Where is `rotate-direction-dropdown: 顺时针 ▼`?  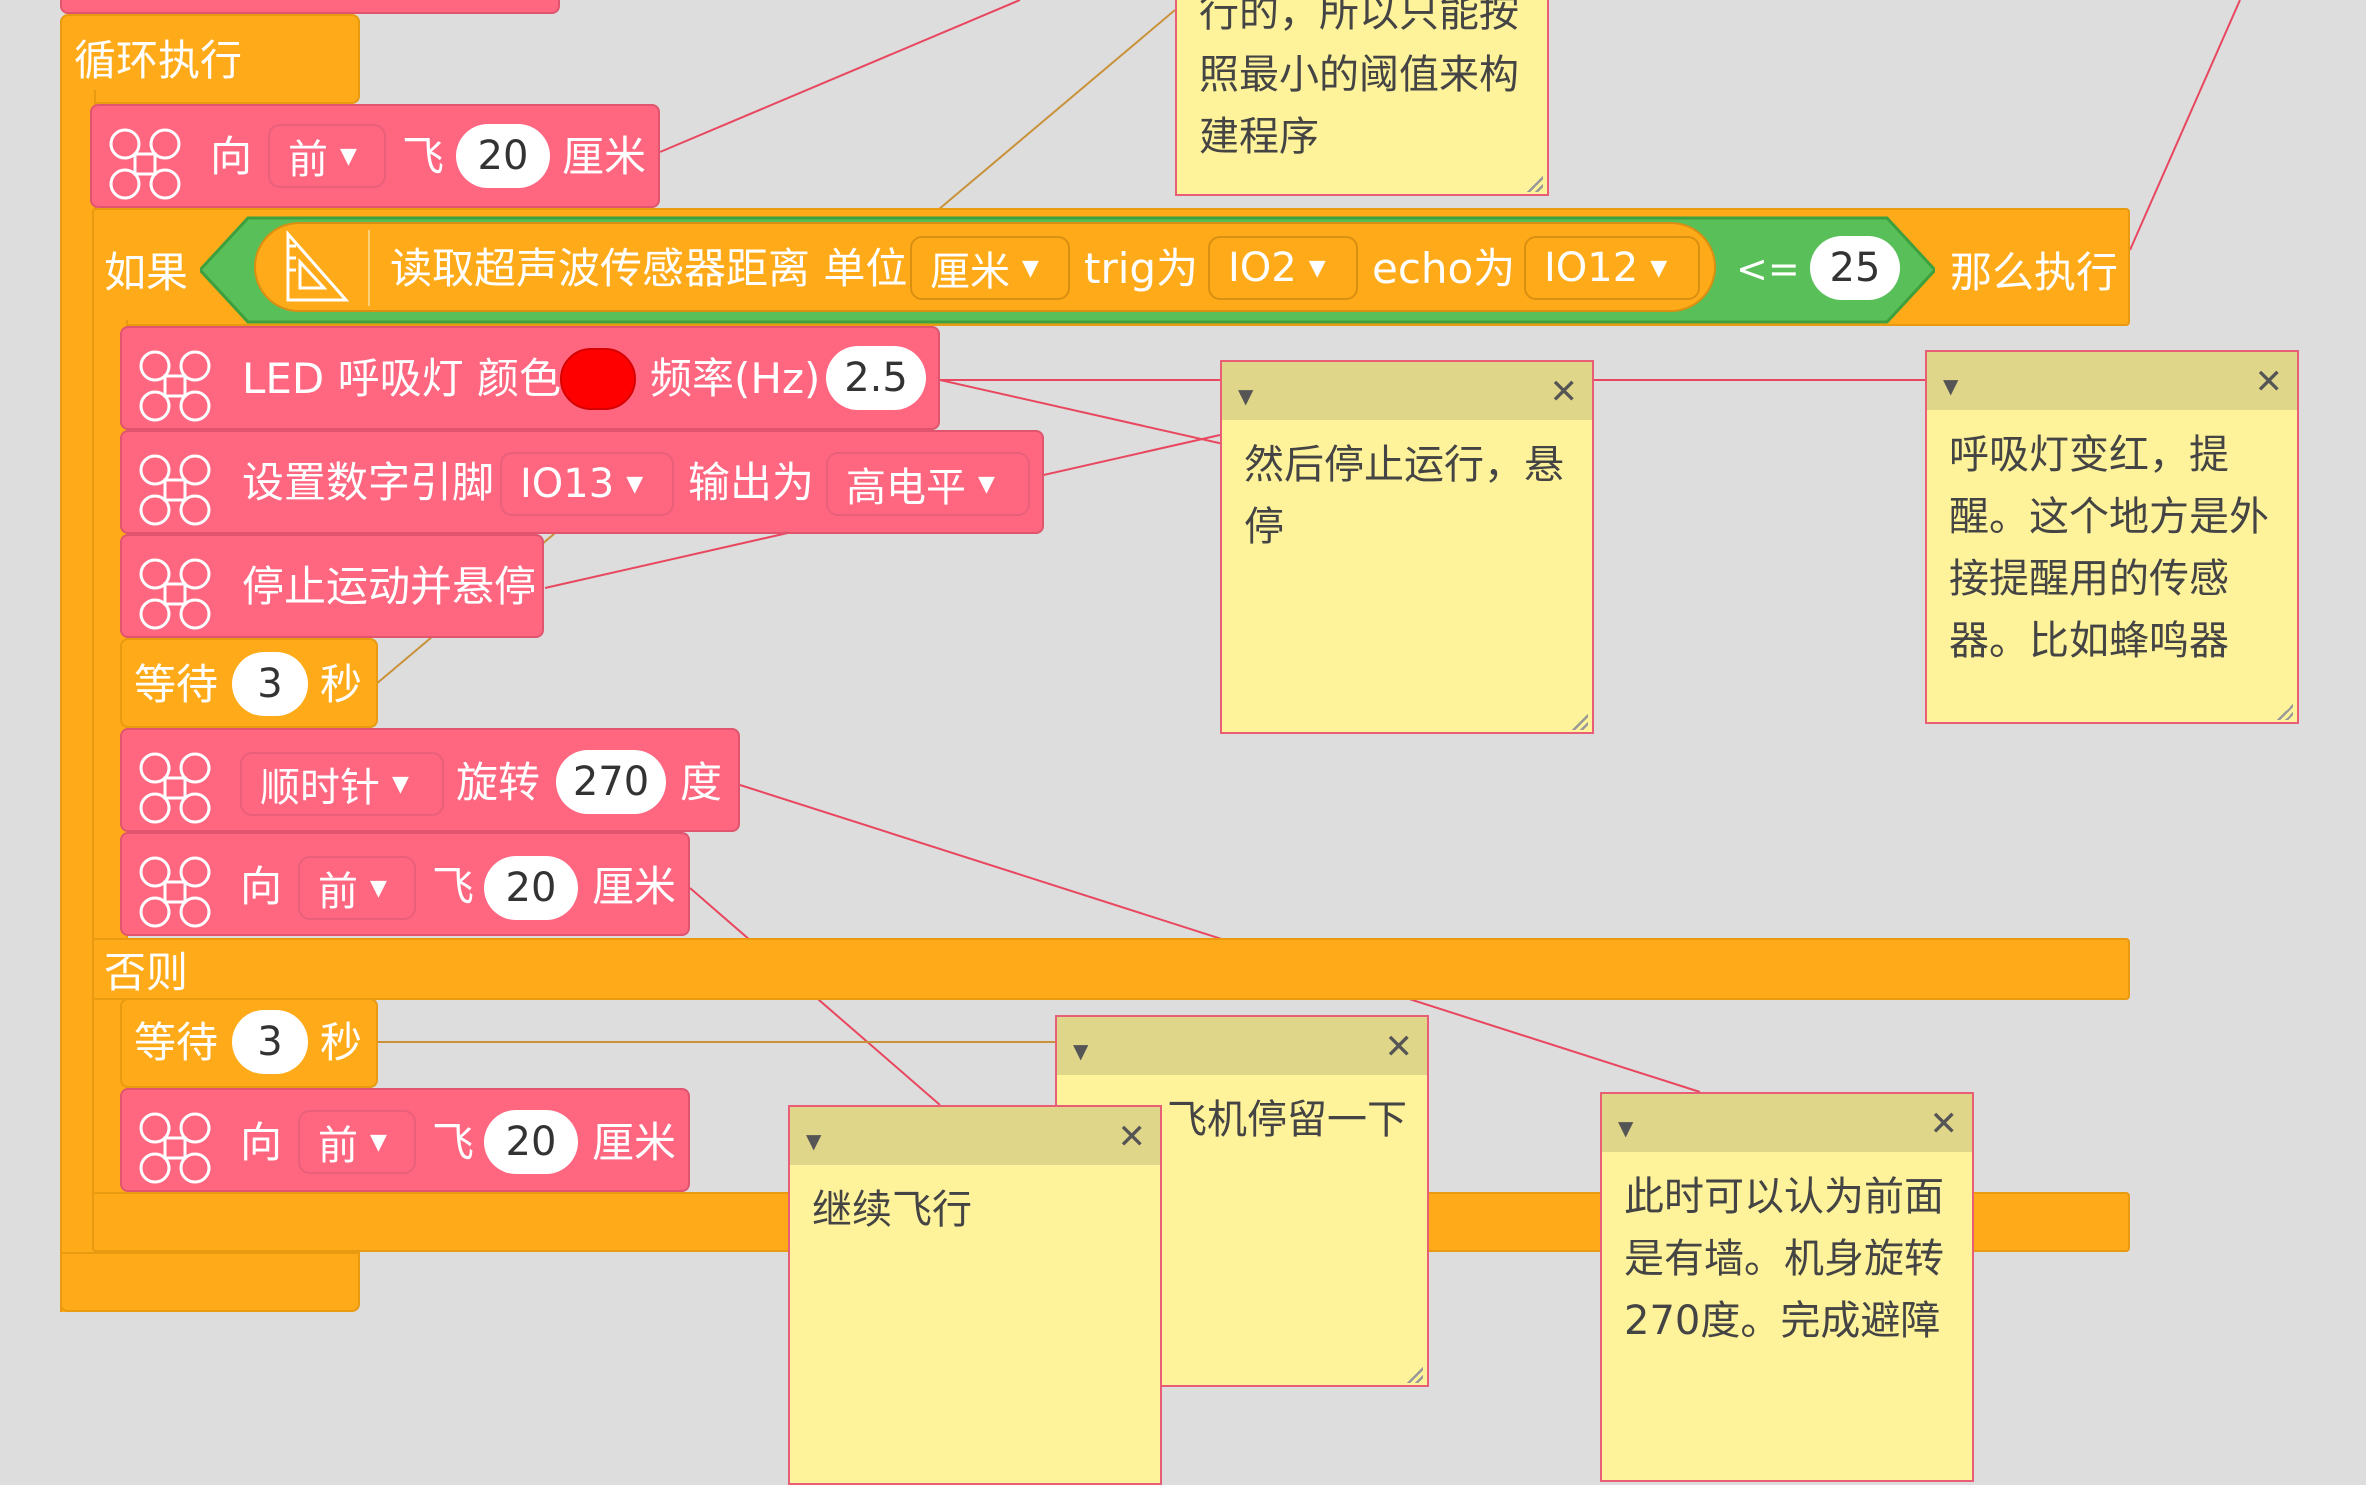
rotate-direction-dropdown: 顺时针 ▼ is located at coordinates (342, 784).